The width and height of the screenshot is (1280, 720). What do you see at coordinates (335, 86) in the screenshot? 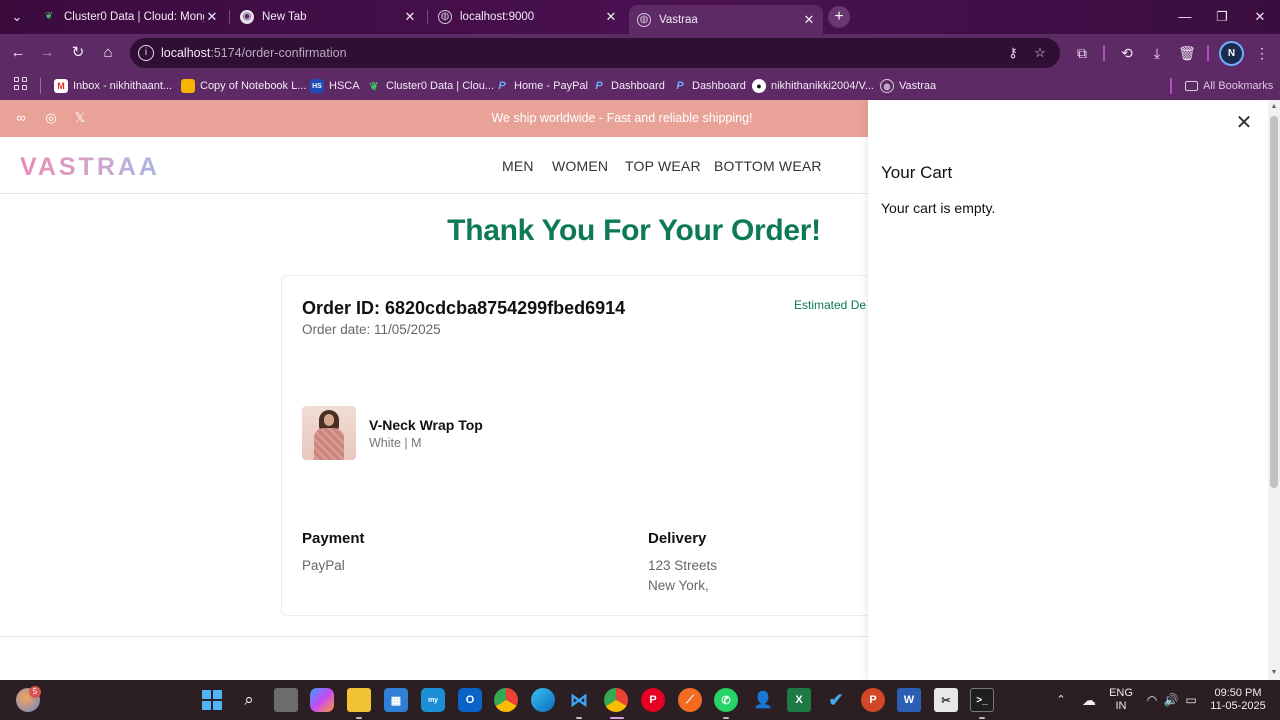
I see `bookmark-hsca: HS HSCA` at bounding box center [335, 86].